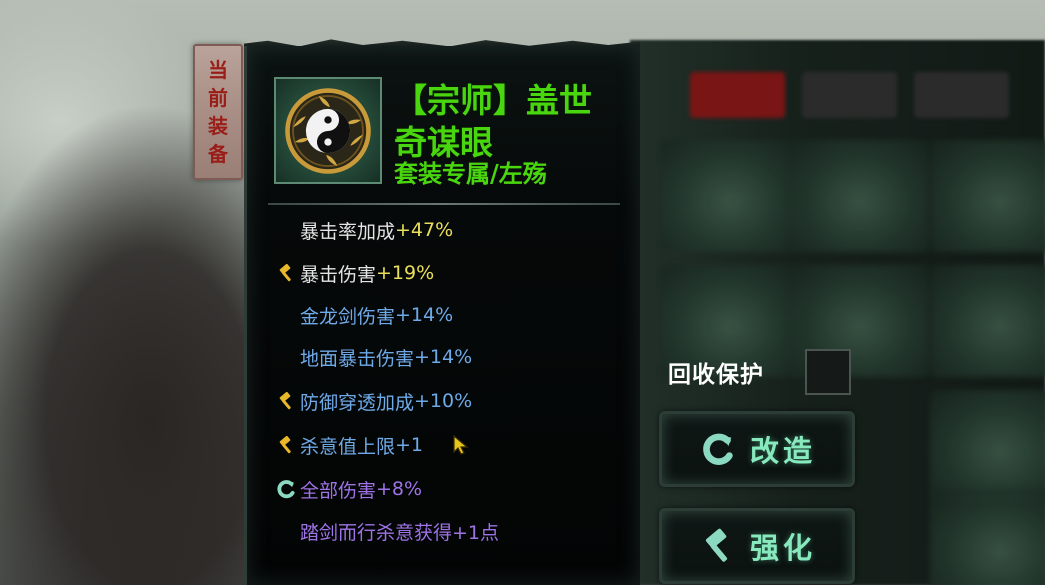 The width and height of the screenshot is (1045, 585). I want to click on stat-row: 金龙剑伤害 +14%, so click(363, 315).